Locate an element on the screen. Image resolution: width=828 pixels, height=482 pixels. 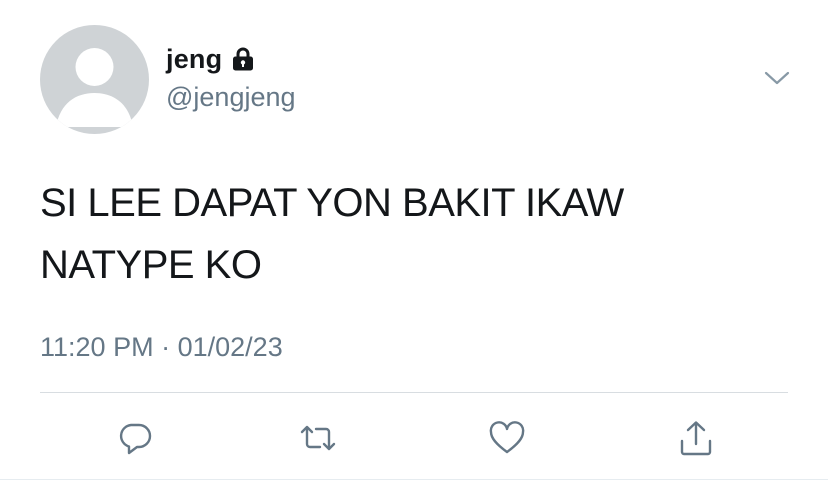
tweet-text-line: SI LEE DAPAT YON BAKIT IKAW is located at coordinates (332, 203).